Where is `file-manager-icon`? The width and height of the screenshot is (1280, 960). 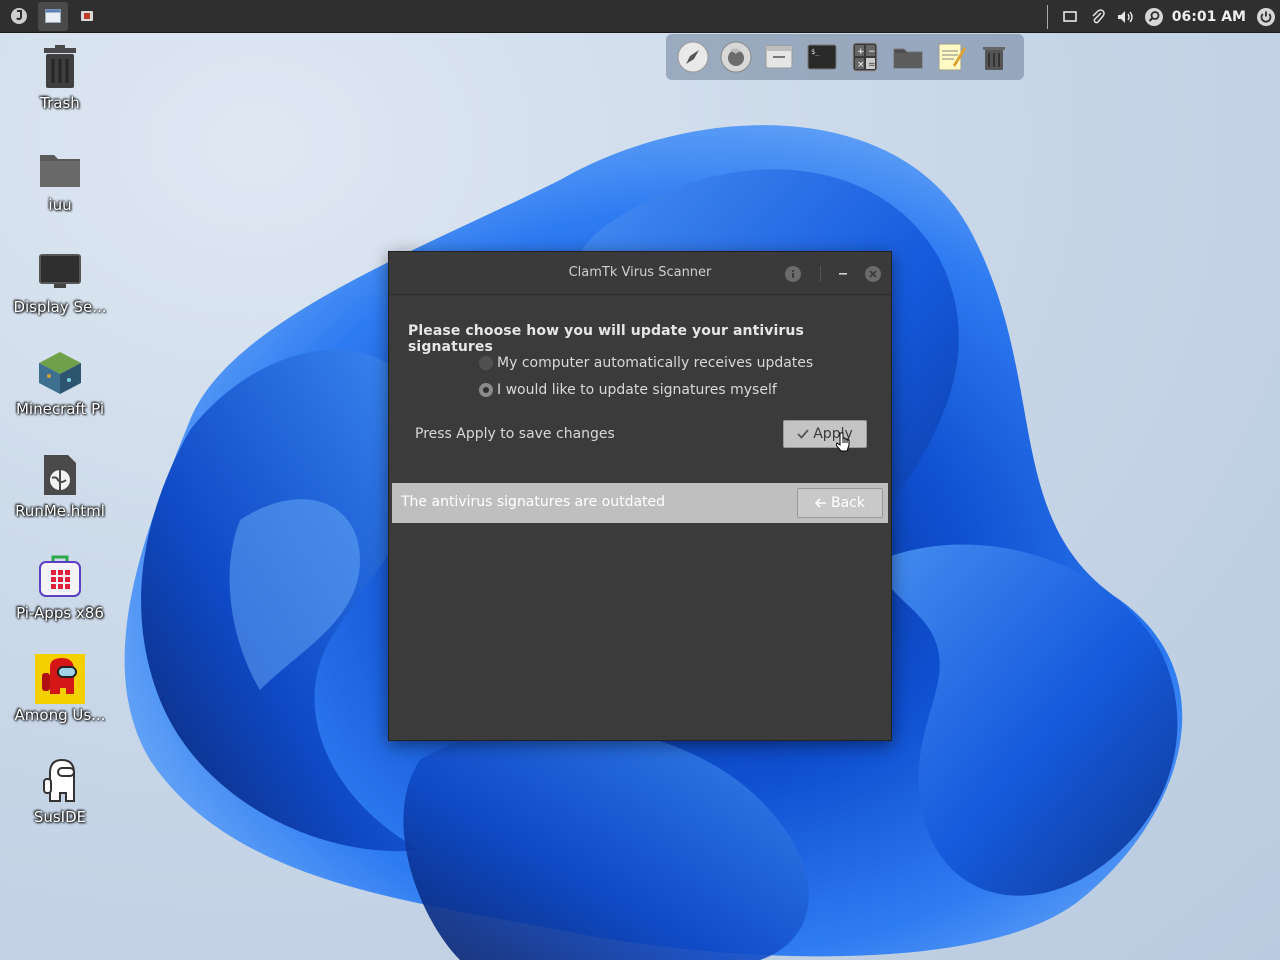
file-manager-icon is located at coordinates (779, 57).